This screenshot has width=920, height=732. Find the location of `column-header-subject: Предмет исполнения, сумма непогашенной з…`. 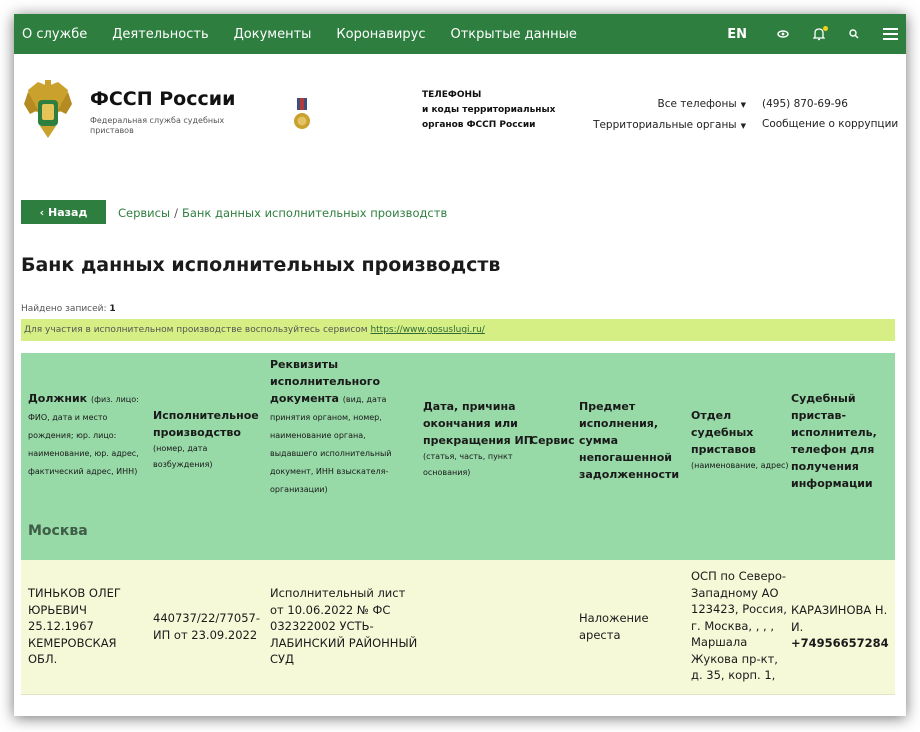

column-header-subject: Предмет исполнения, сумма непогашенной з… is located at coordinates (629, 440).